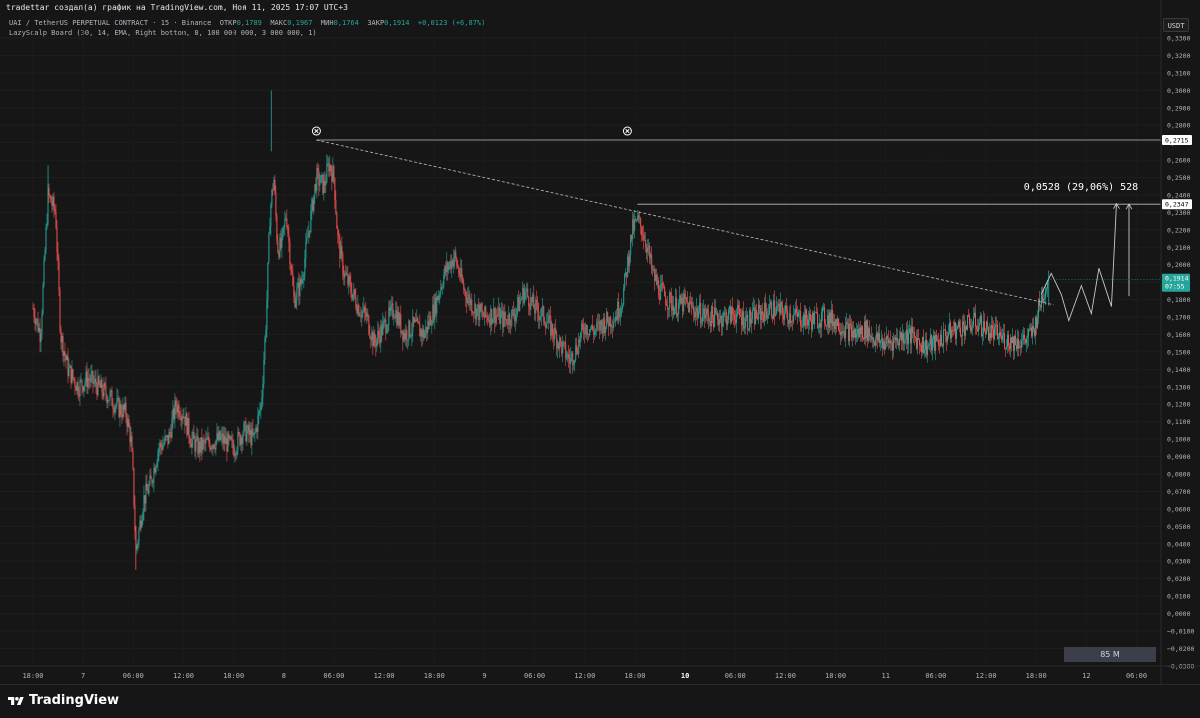 The image size is (1200, 718). What do you see at coordinates (1078, 262) in the screenshot?
I see `projection-path` at bounding box center [1078, 262].